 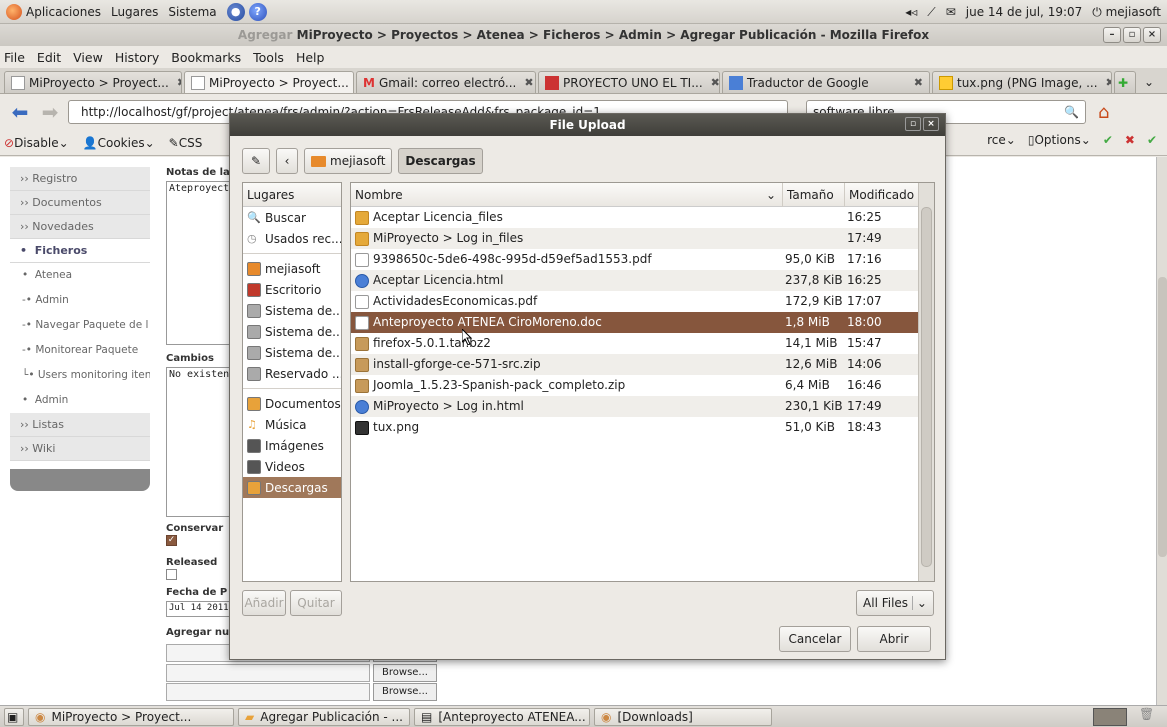 What do you see at coordinates (171, 540) in the screenshot?
I see `conservar-checkbox: ✓` at bounding box center [171, 540].